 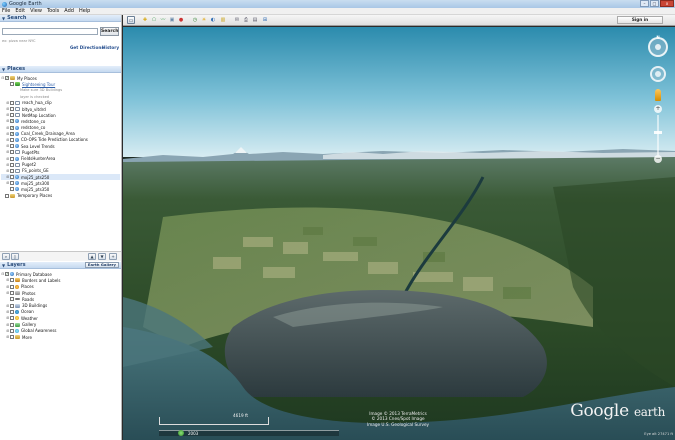 I want to click on tree-item: Temporary Places, so click(x=60, y=196).